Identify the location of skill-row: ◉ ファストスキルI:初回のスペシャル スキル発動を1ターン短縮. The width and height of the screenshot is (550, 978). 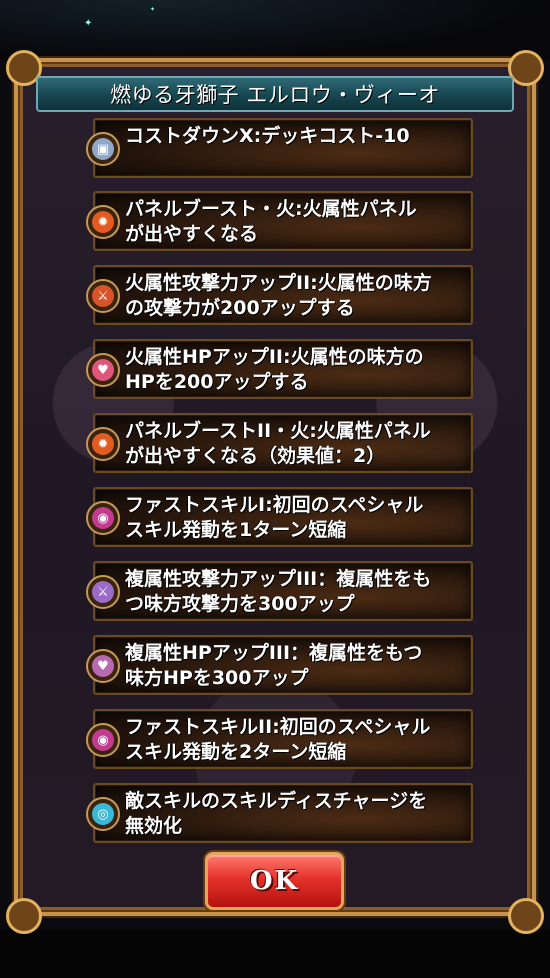
(279, 517).